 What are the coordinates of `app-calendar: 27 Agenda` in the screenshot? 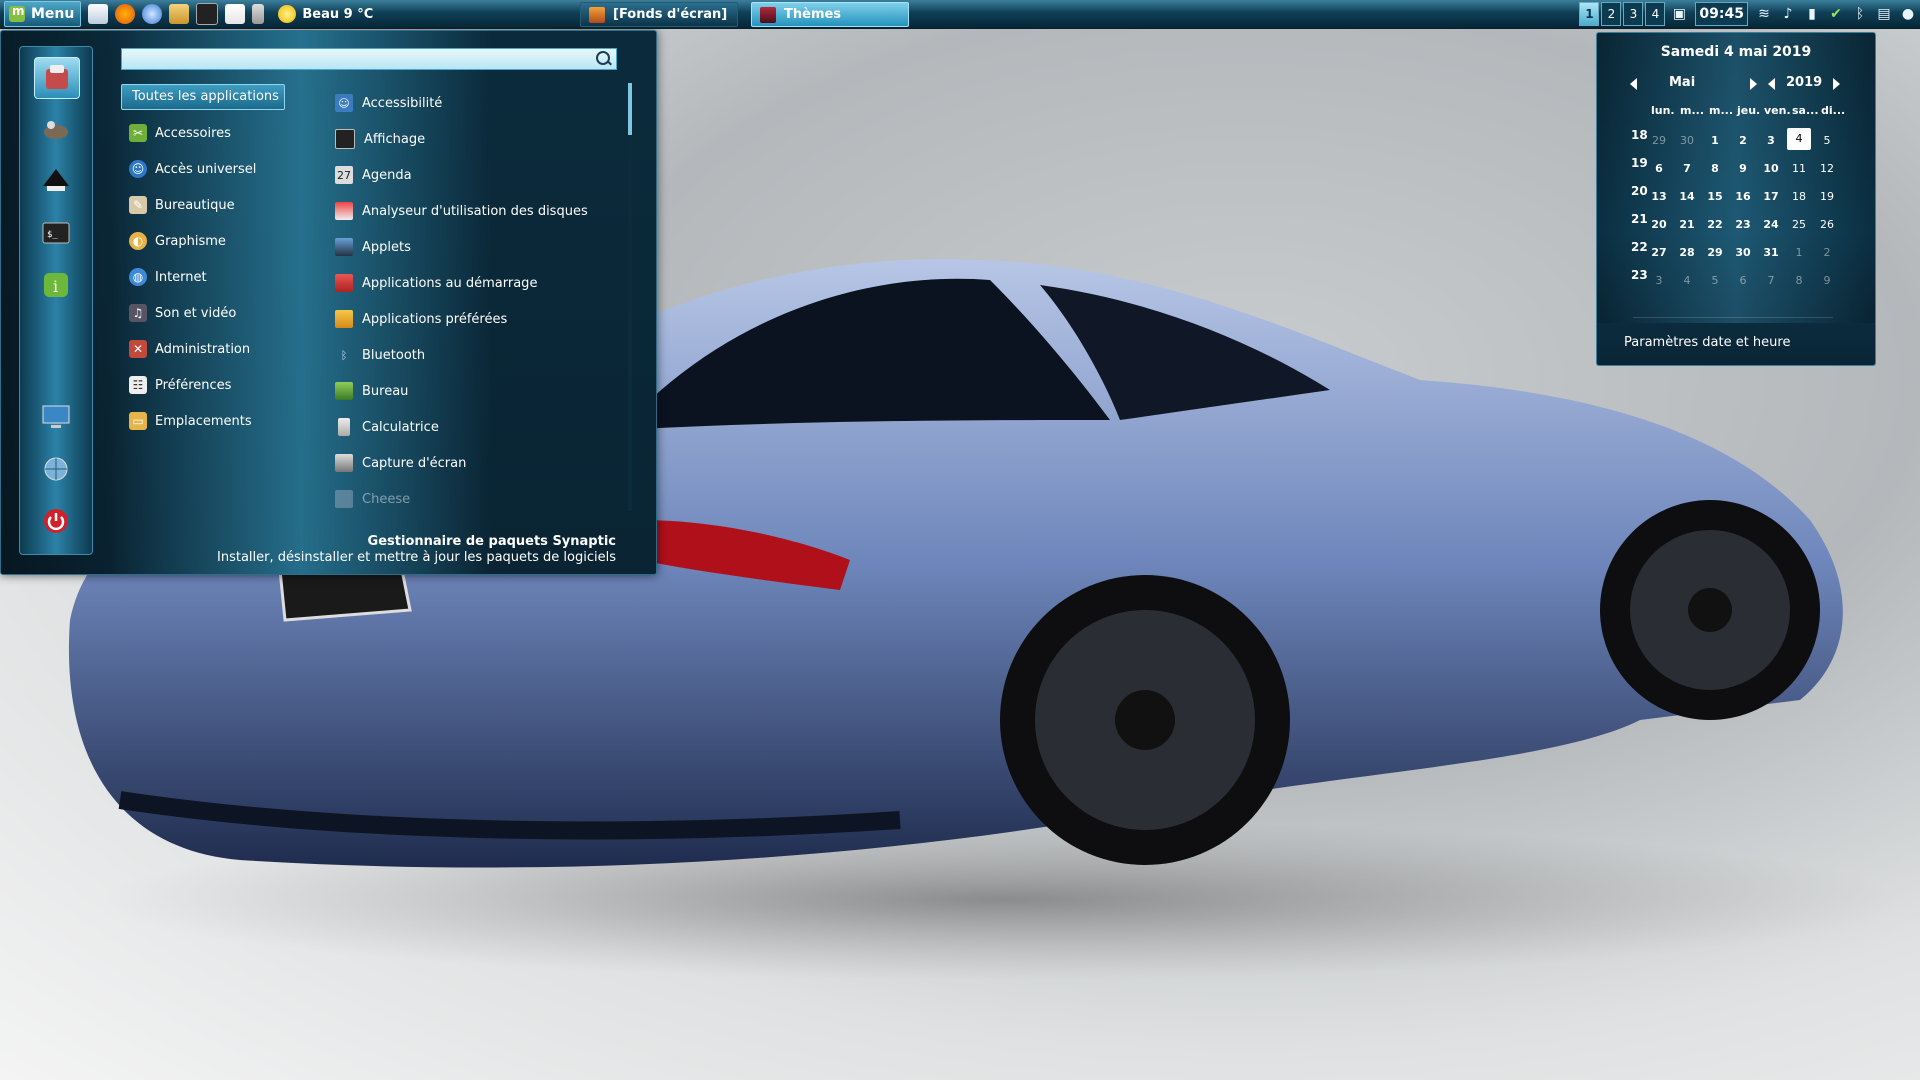 It's located at (480, 175).